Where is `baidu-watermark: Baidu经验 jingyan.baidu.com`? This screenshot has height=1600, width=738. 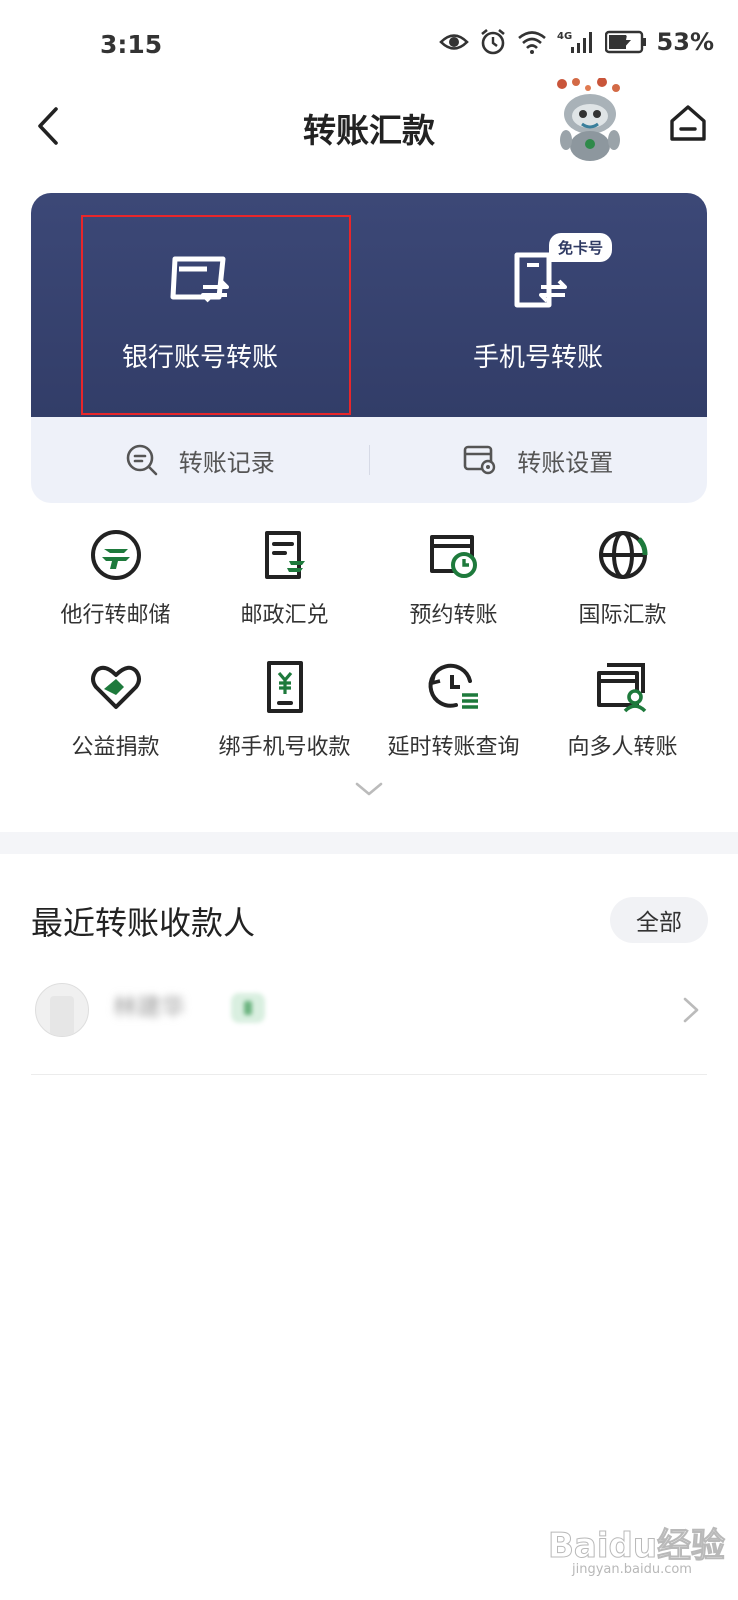
baidu-watermark: Baidu经验 jingyan.baidu.com is located at coordinates (637, 1553).